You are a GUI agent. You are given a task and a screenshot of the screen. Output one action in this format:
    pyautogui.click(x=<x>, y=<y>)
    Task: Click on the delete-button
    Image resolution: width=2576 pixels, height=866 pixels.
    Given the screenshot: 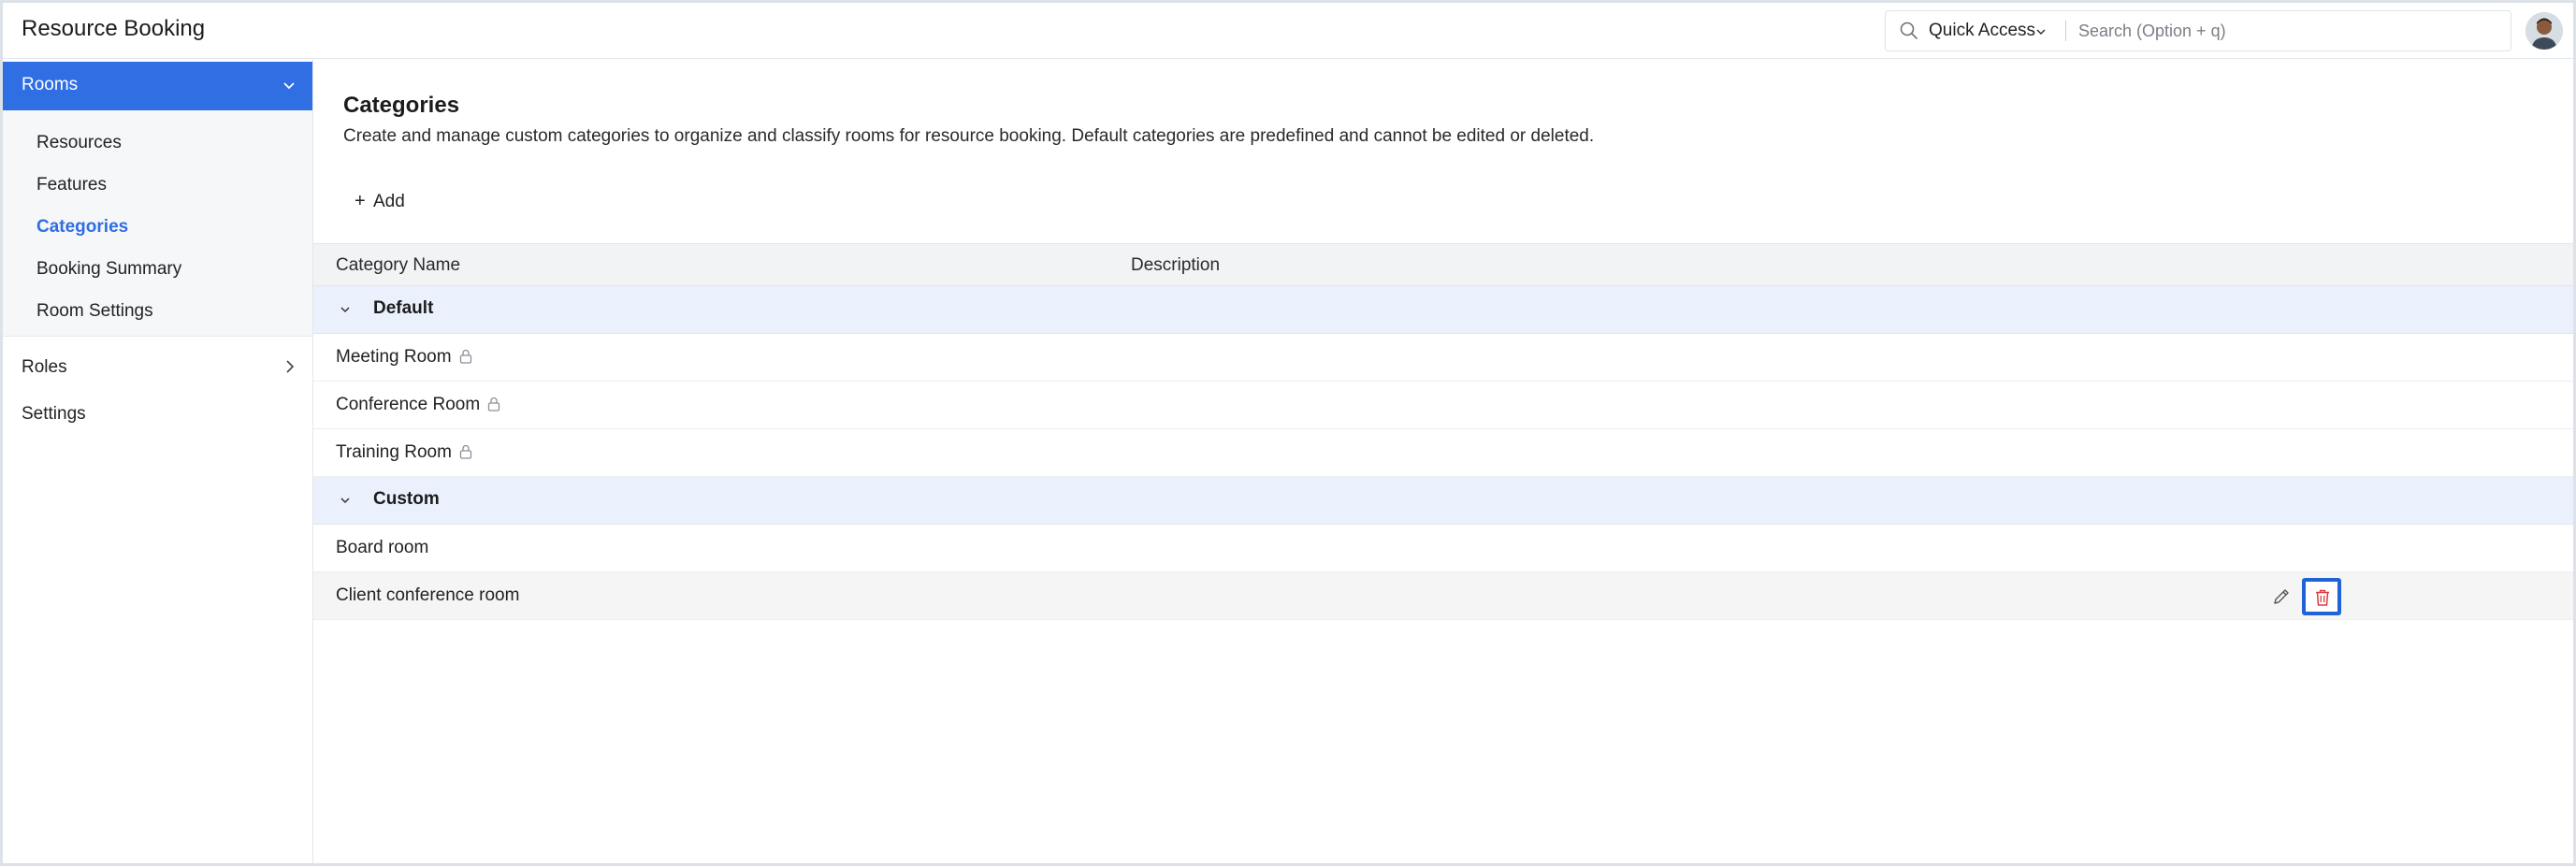 What is the action you would take?
    pyautogui.click(x=2321, y=596)
    